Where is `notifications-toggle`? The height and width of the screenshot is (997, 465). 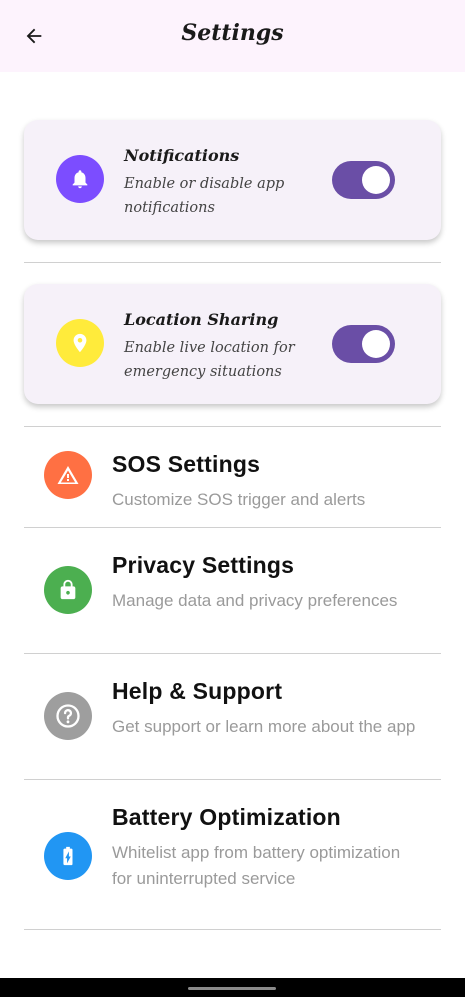
notifications-toggle is located at coordinates (363, 180).